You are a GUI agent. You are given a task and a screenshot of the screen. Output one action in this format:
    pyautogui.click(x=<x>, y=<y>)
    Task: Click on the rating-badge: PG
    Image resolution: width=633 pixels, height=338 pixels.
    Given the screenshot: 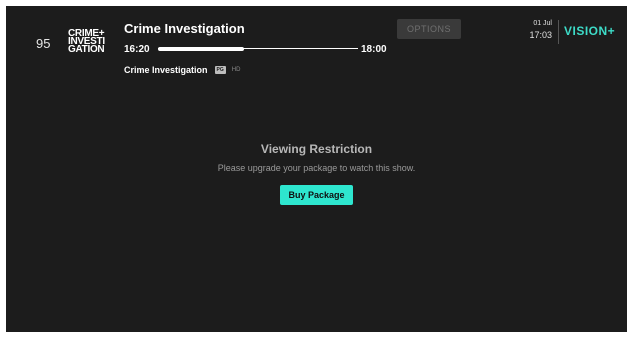 What is the action you would take?
    pyautogui.click(x=220, y=70)
    